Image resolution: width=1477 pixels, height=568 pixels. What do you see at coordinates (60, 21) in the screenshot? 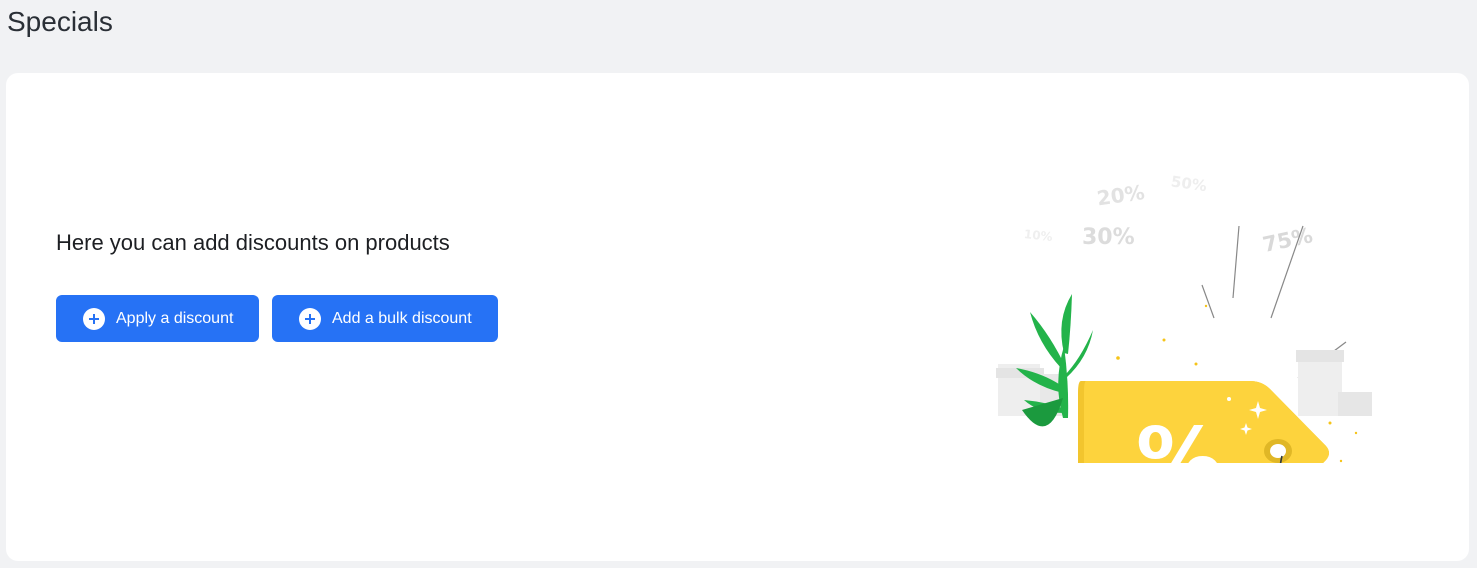
I see `page-title: Specials` at bounding box center [60, 21].